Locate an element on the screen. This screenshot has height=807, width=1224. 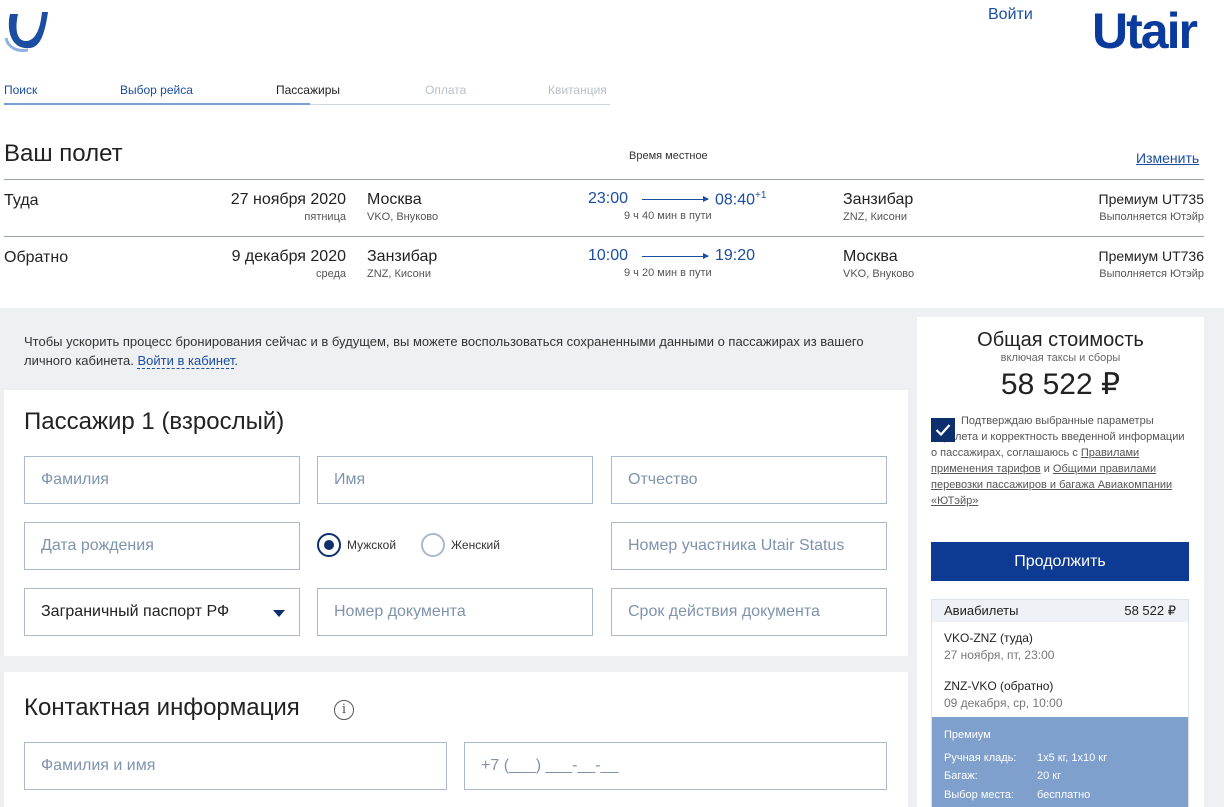
leg-duration: 9 ч 40 мин в пути is located at coordinates (668, 216).